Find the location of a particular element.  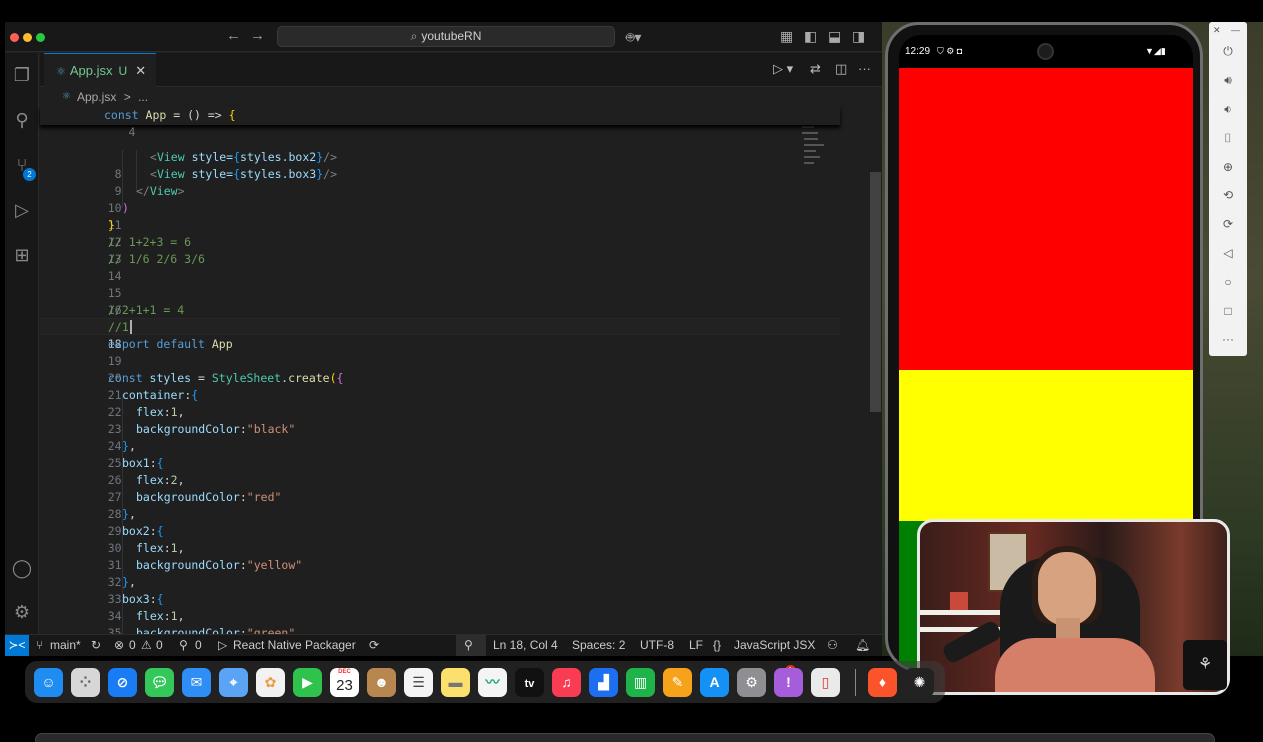

tab-filename: App.jsx is located at coordinates (91, 70).